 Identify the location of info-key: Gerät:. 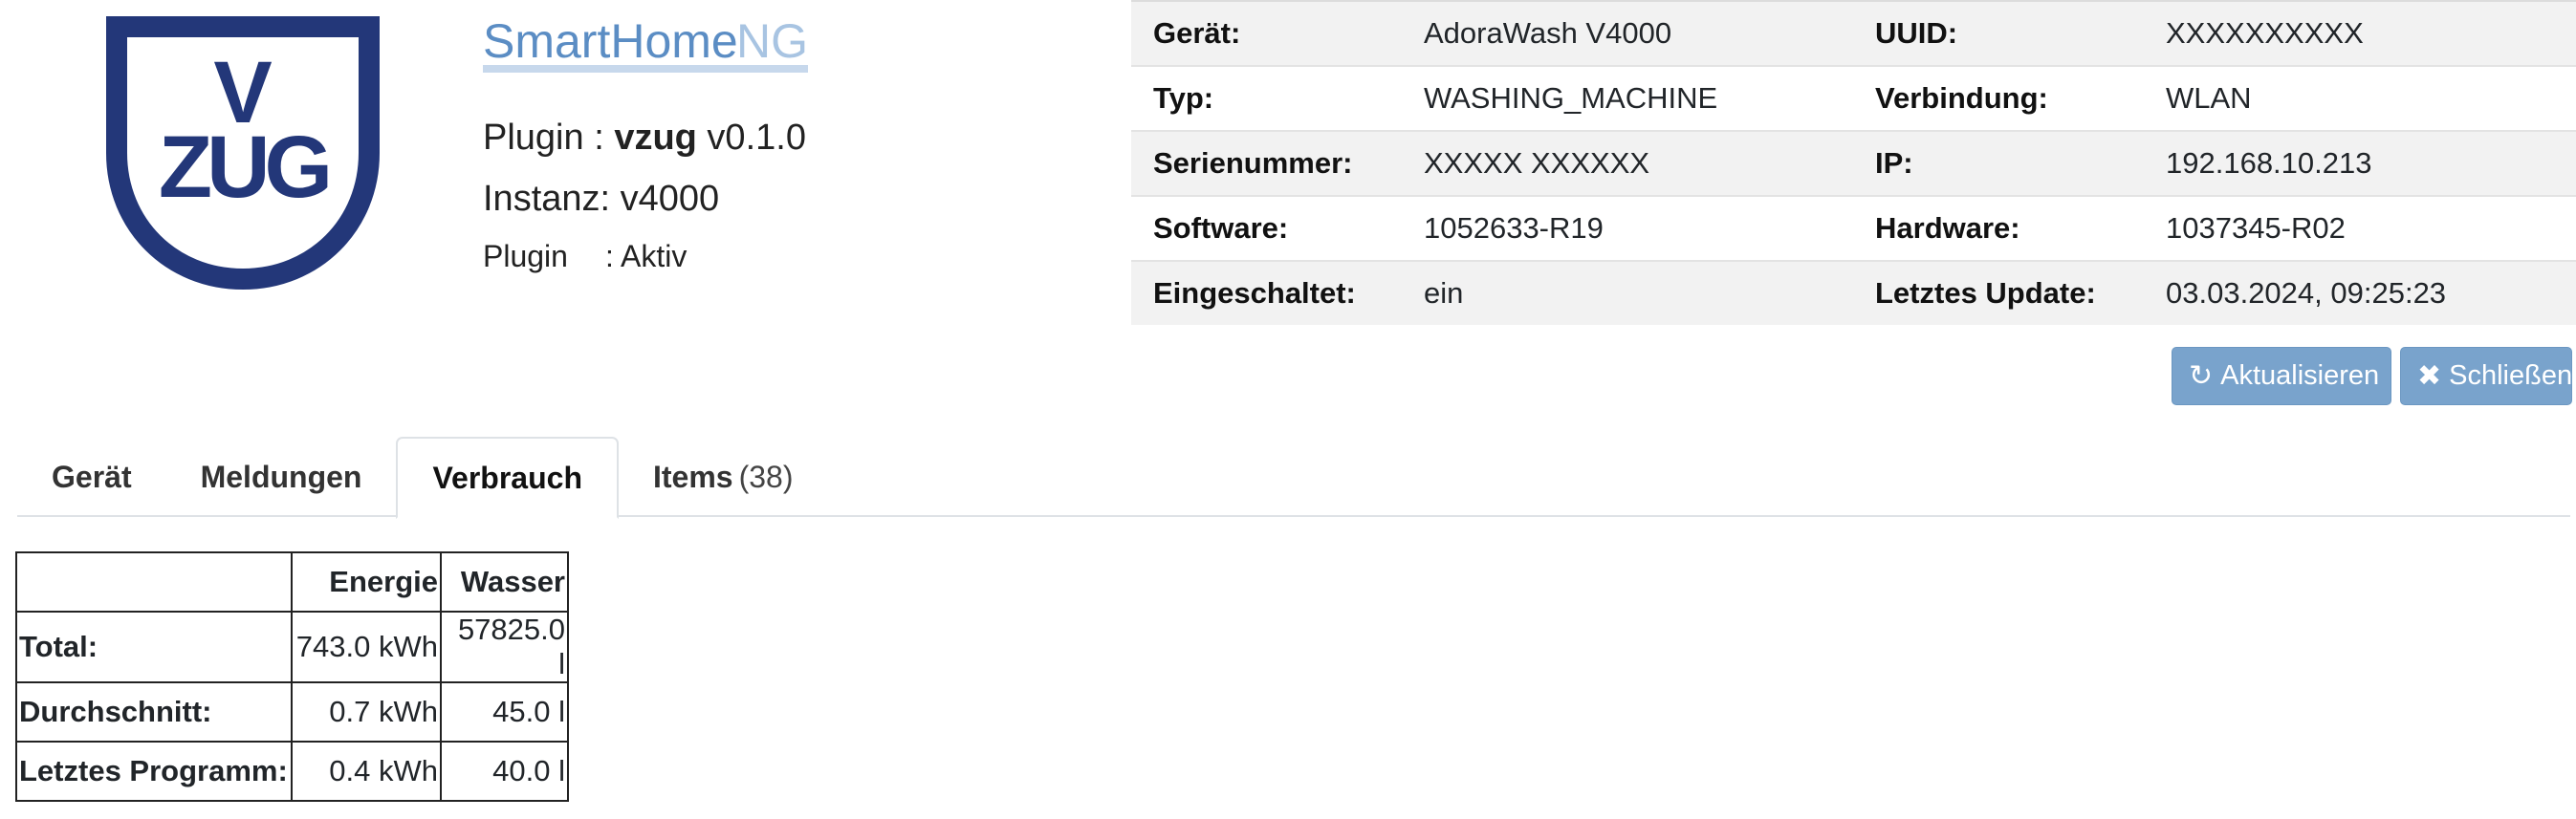
(1266, 33).